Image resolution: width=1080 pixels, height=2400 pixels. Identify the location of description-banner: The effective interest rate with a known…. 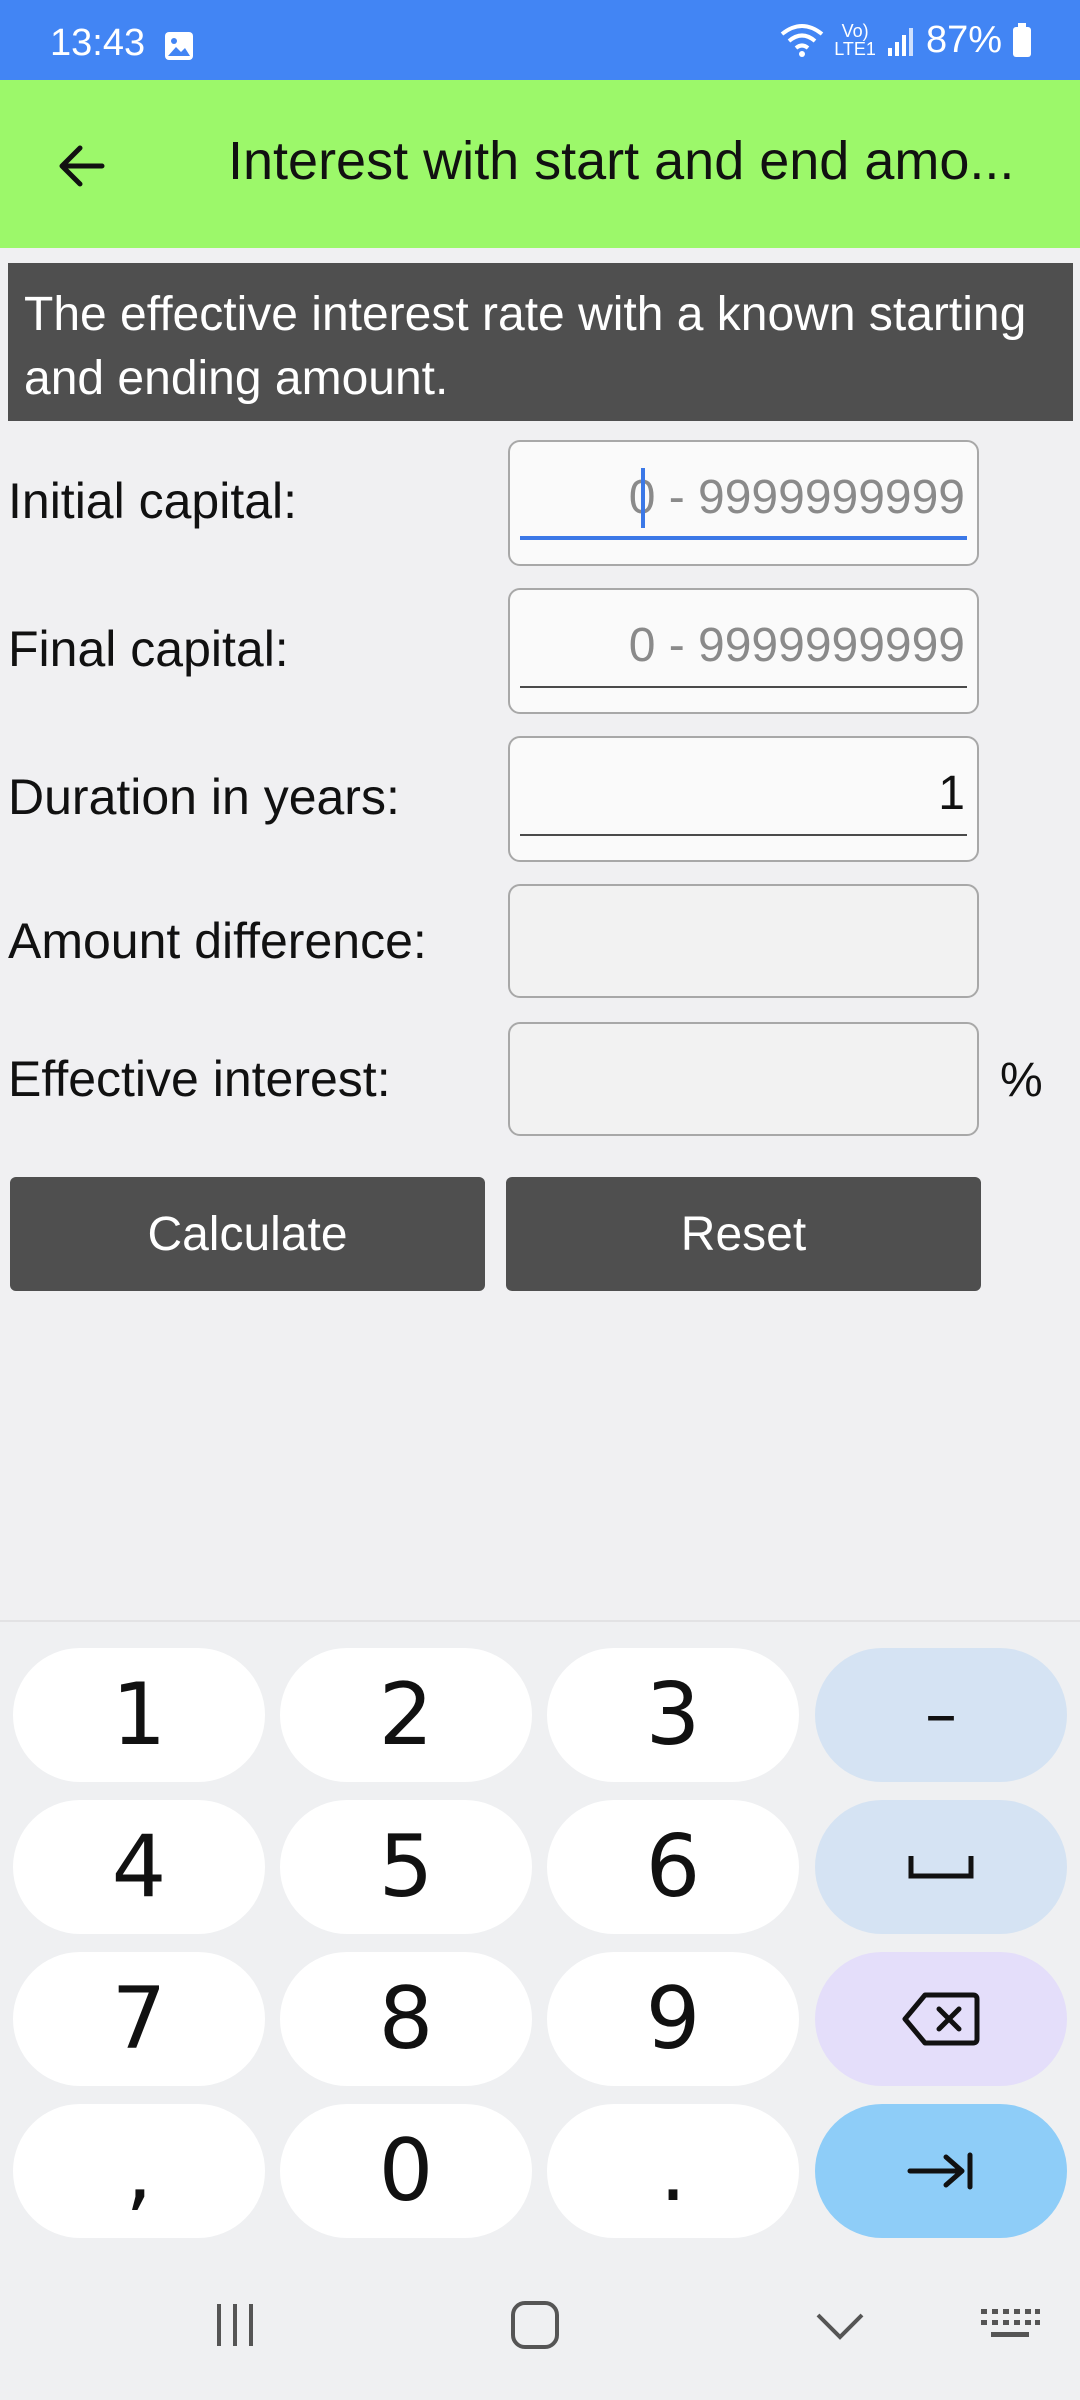
(540, 342).